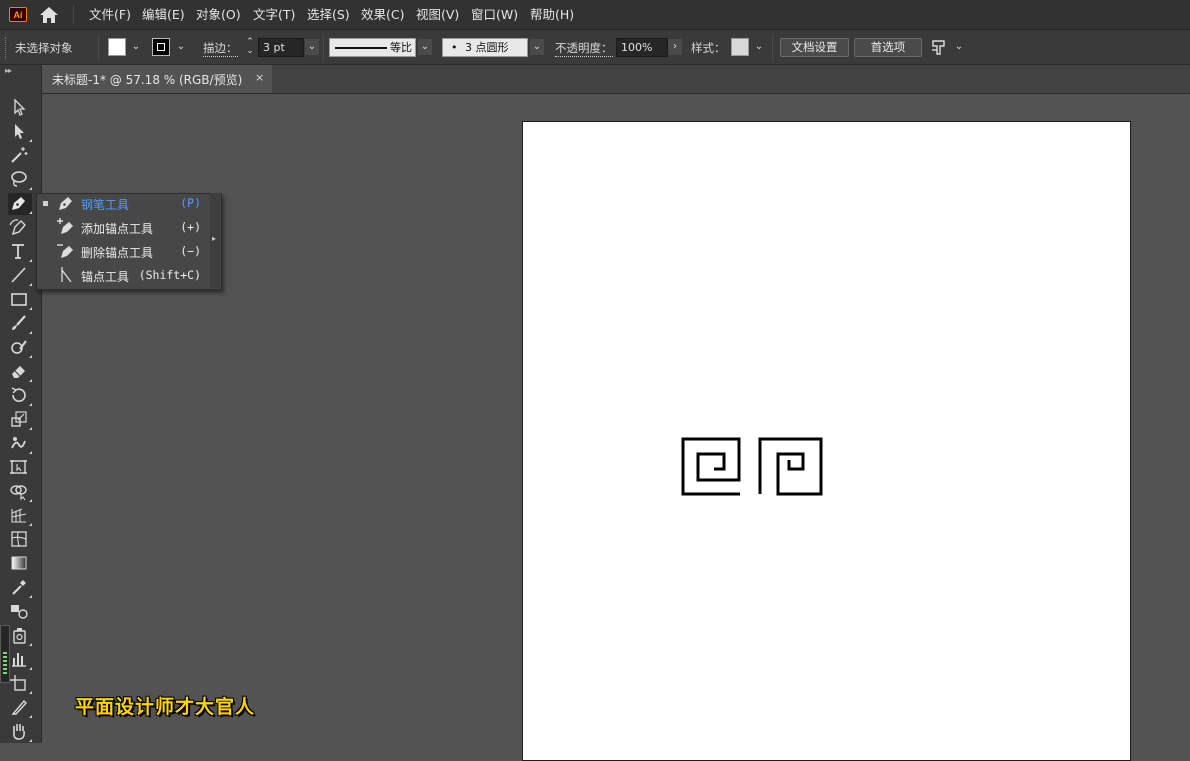  Describe the element at coordinates (20, 348) in the screenshot. I see `shaper-tool-icon` at that location.